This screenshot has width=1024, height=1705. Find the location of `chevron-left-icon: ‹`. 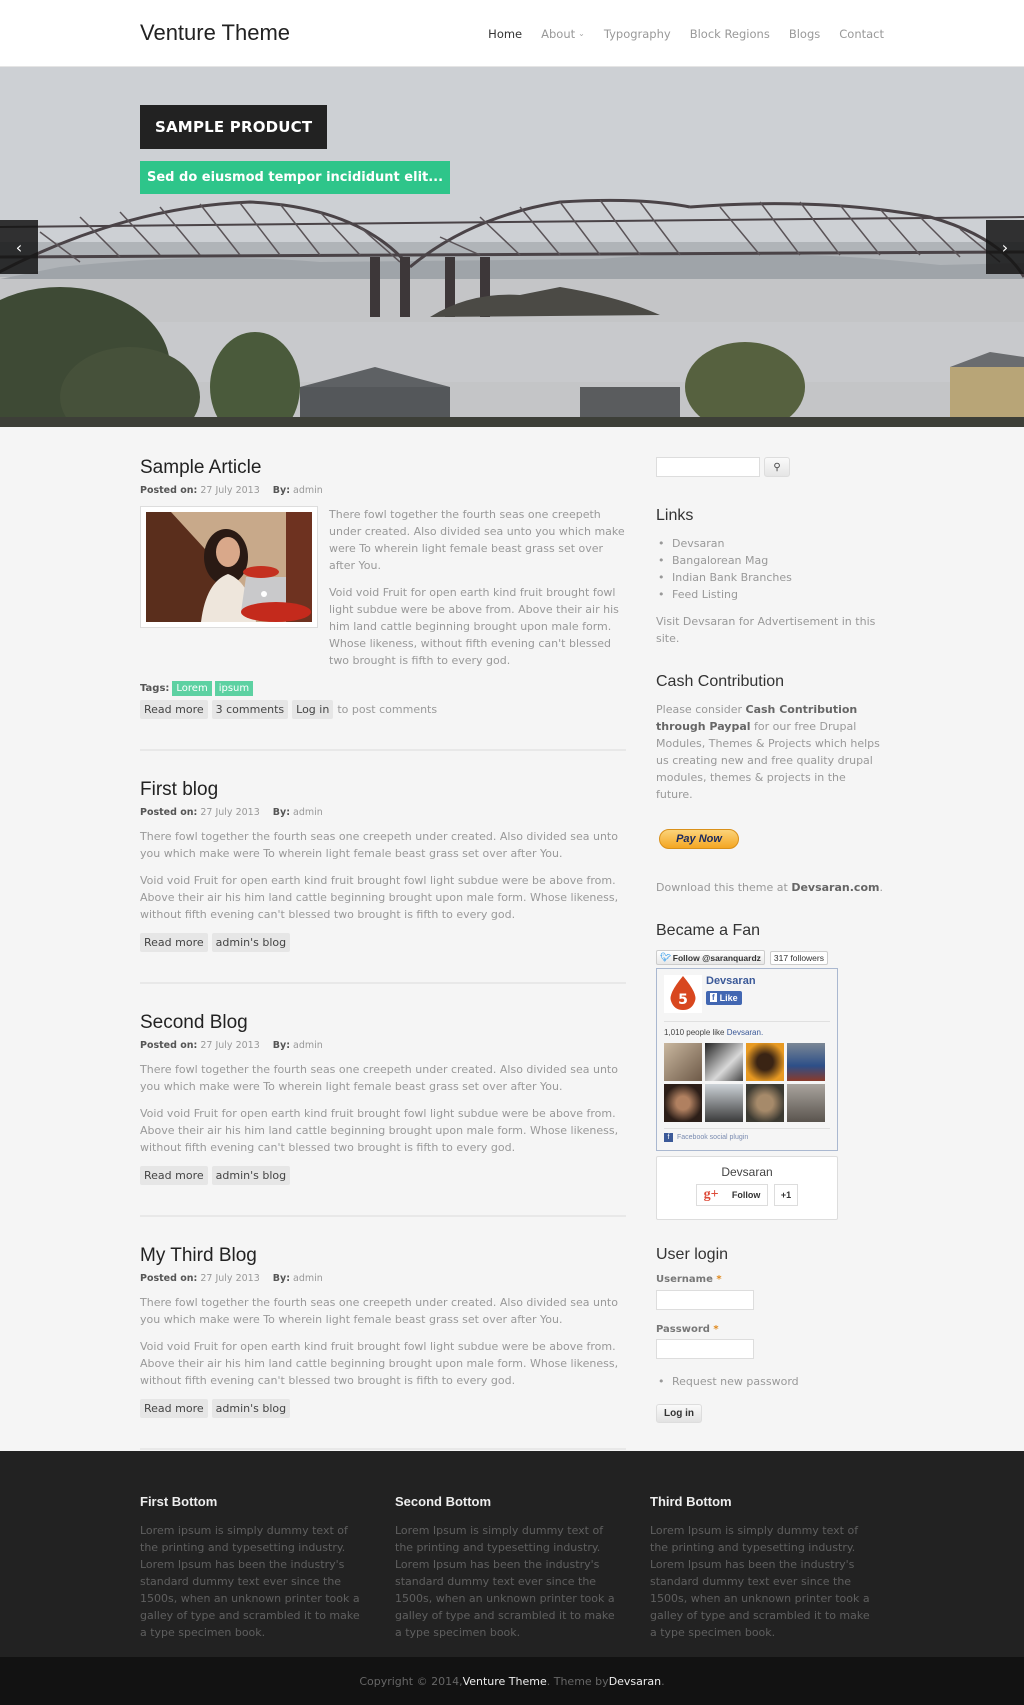

chevron-left-icon: ‹ is located at coordinates (19, 247).